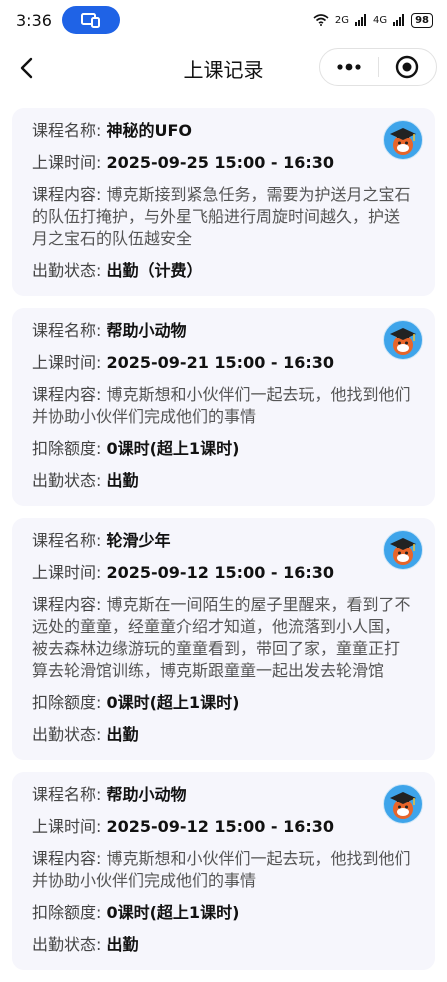  Describe the element at coordinates (34, 20) in the screenshot. I see `status-time: 3:36` at that location.